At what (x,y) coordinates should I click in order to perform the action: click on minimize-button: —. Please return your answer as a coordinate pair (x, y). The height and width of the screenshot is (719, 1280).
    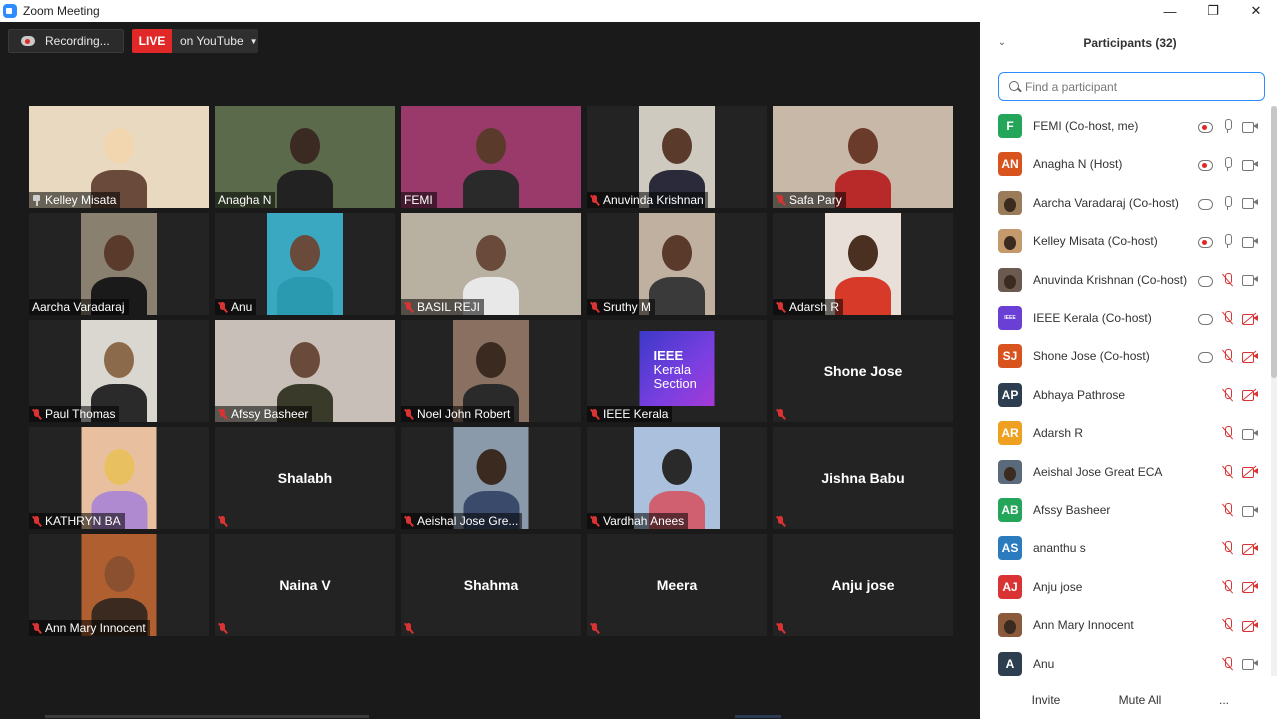
    Looking at the image, I should click on (1170, 11).